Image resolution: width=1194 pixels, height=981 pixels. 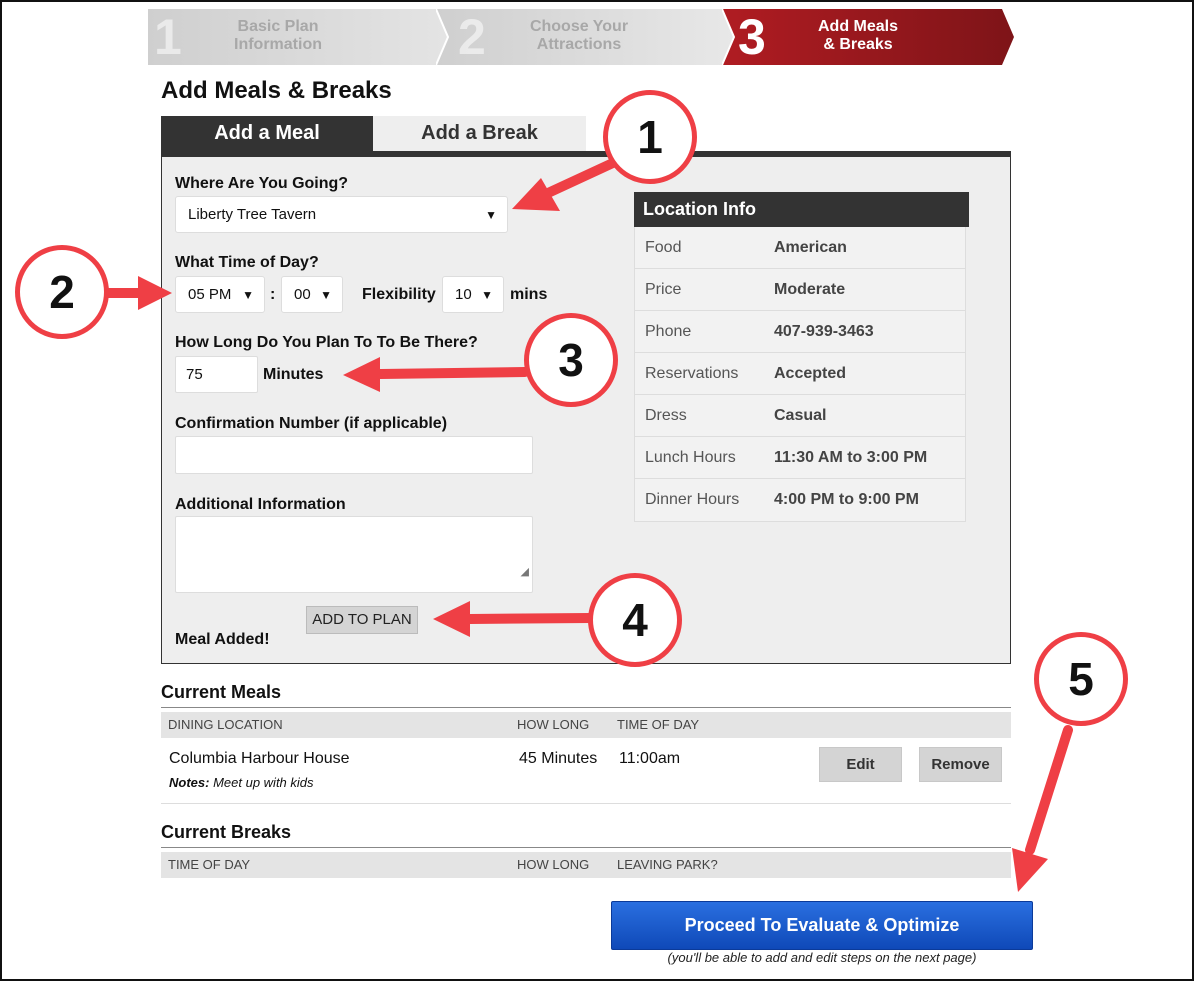 I want to click on callout-1: 1, so click(x=650, y=137).